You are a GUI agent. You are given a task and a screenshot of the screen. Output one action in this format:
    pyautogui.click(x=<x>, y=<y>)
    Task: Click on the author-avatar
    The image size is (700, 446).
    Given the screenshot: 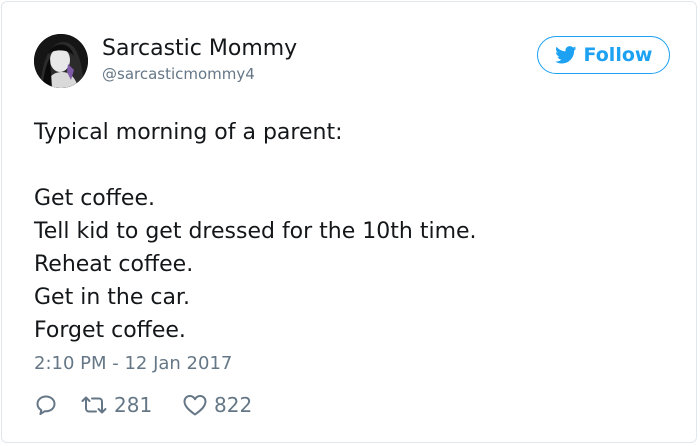 What is the action you would take?
    pyautogui.click(x=61, y=61)
    